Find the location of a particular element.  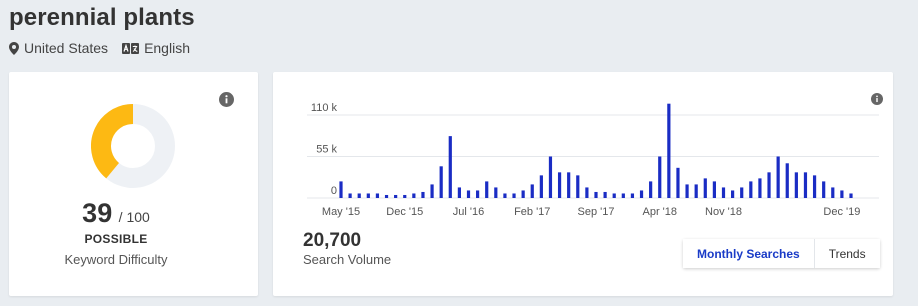

x-tick-label: Dec '15 is located at coordinates (404, 212).